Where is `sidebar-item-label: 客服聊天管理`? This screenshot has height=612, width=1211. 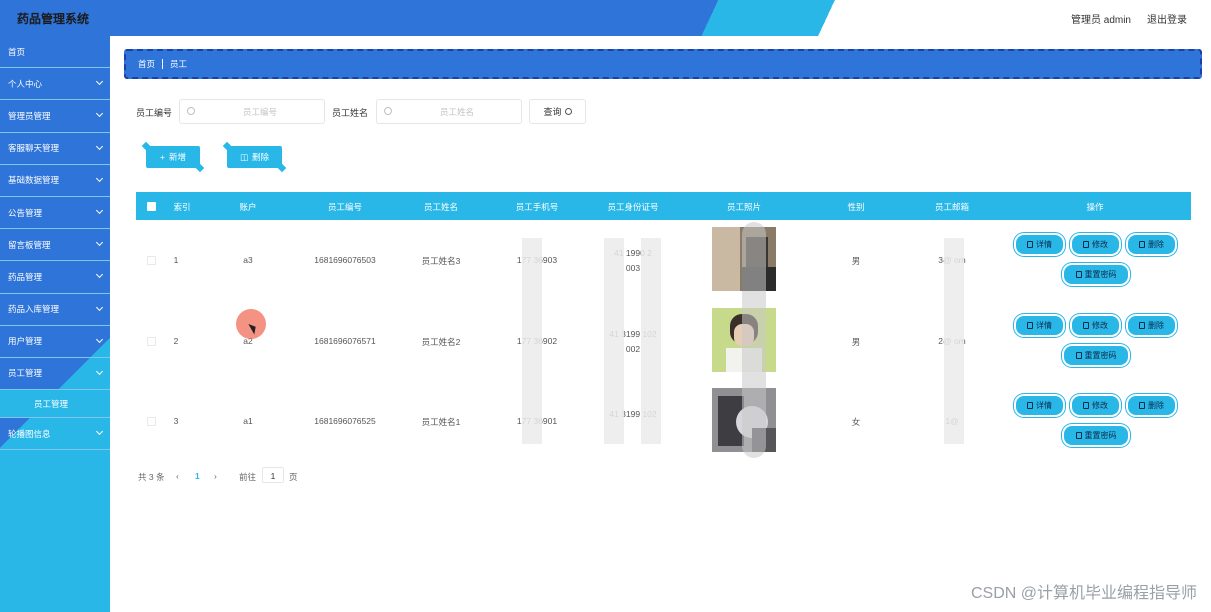 sidebar-item-label: 客服聊天管理 is located at coordinates (34, 148).